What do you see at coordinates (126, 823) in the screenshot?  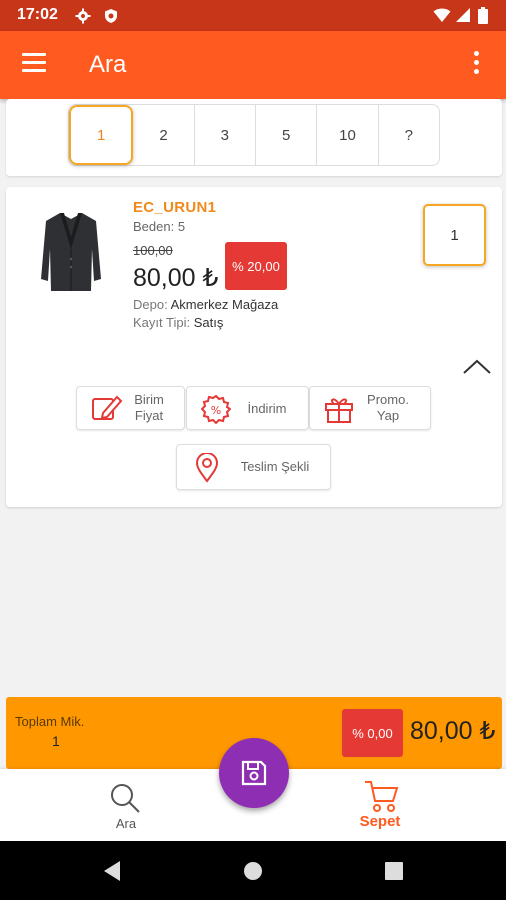 I see `nav-search-label: Ara` at bounding box center [126, 823].